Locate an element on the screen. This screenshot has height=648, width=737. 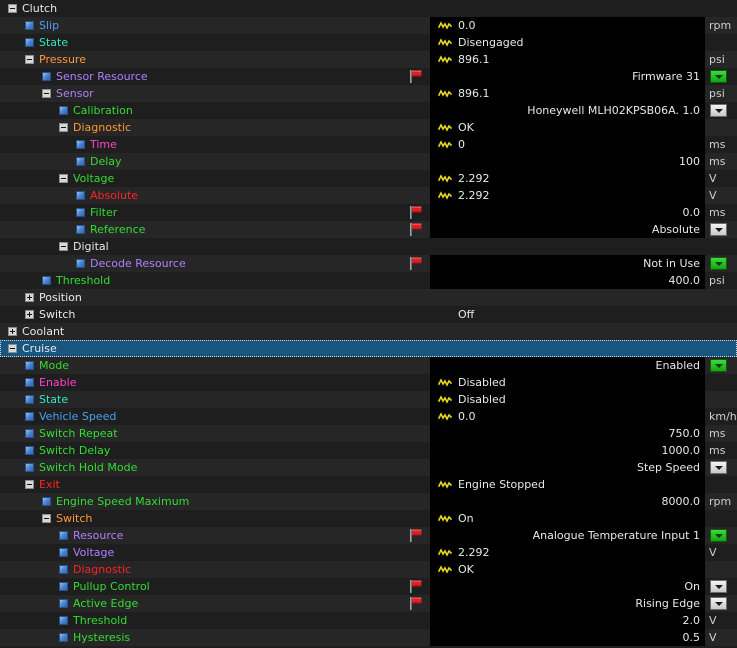
tree-row: Mode Enabled is located at coordinates (368, 365).